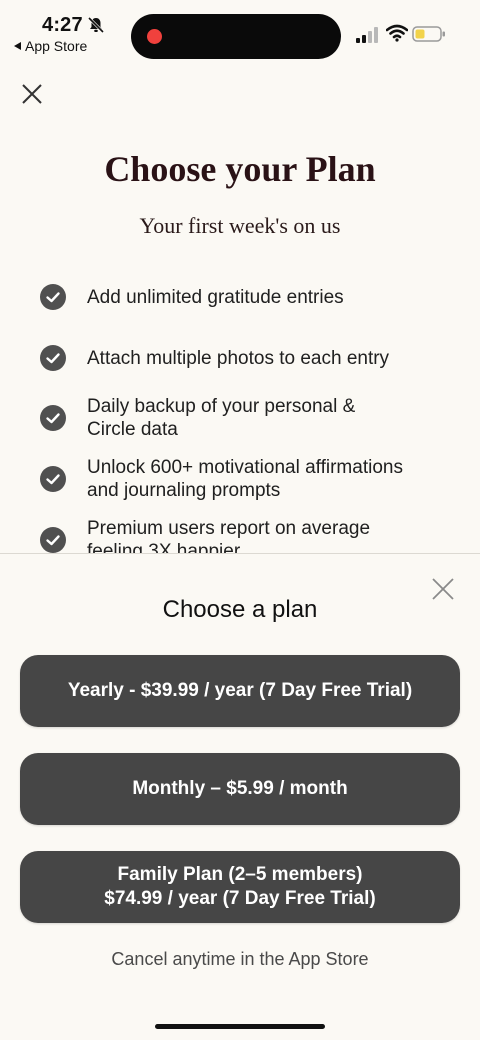  I want to click on feature-line: Premium users report on average, so click(229, 528).